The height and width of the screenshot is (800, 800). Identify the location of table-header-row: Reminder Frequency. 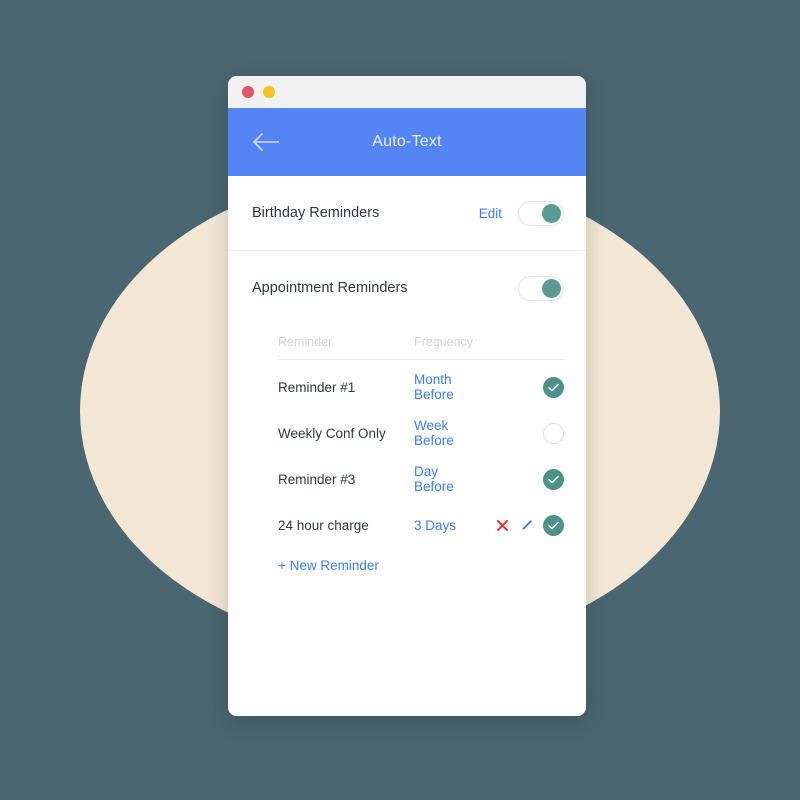
(421, 342).